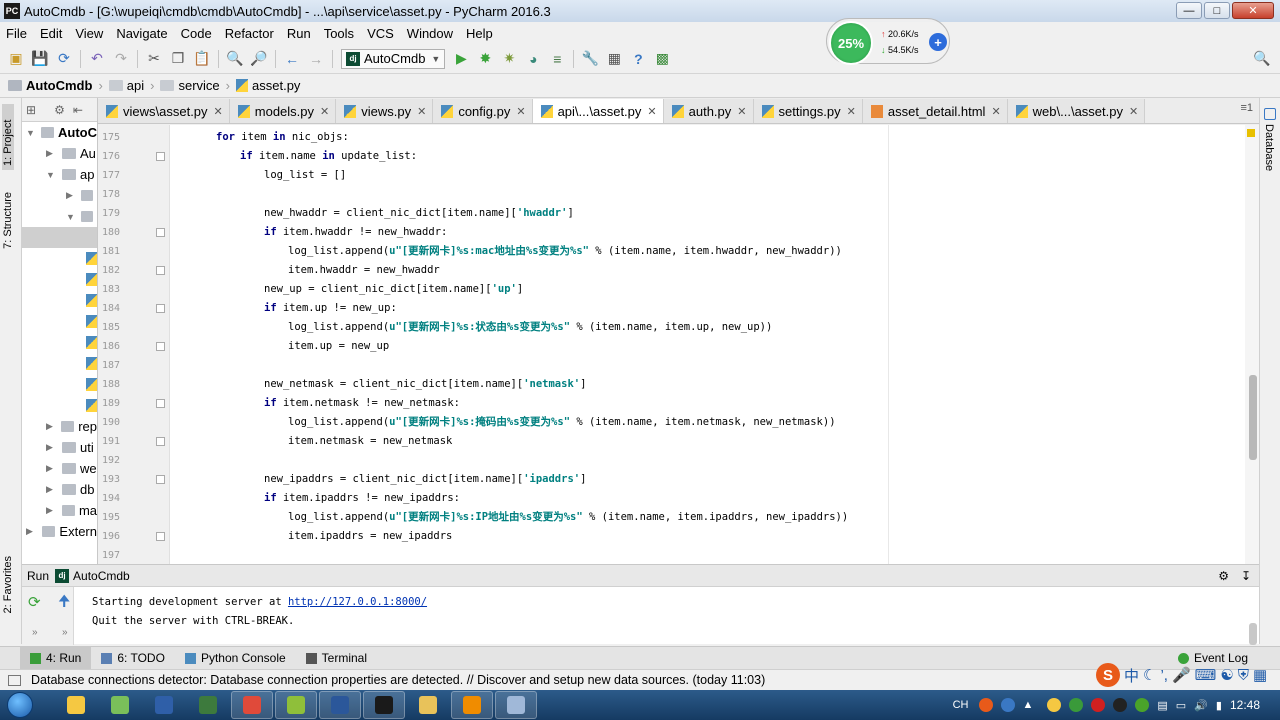 This screenshot has height=720, width=1280. What do you see at coordinates (59, 468) in the screenshot?
I see `tree-item: ▶ we` at bounding box center [59, 468].